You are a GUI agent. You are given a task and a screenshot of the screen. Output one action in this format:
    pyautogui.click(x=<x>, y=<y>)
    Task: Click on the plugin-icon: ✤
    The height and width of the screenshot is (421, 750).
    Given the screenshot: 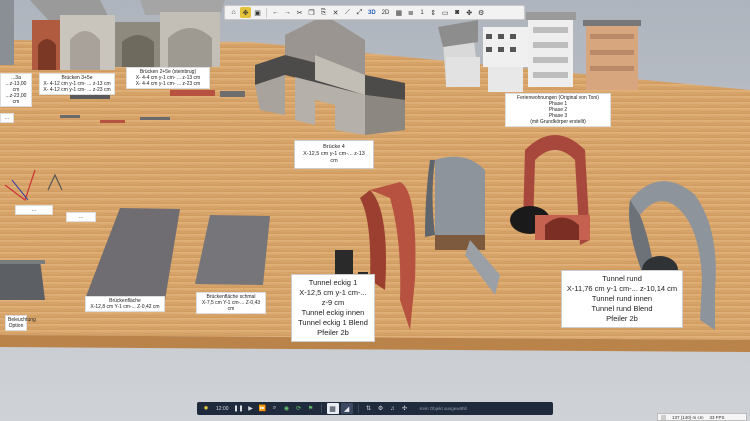 What is the action you would take?
    pyautogui.click(x=469, y=12)
    